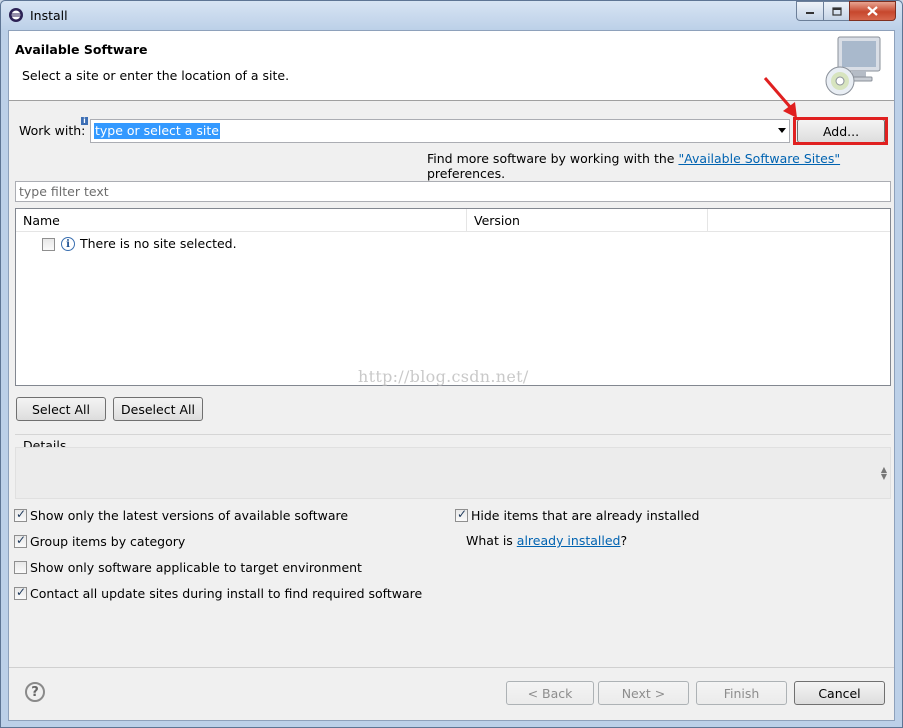  What do you see at coordinates (491, 540) in the screenshot?
I see `what-is-prefix: What is` at bounding box center [491, 540].